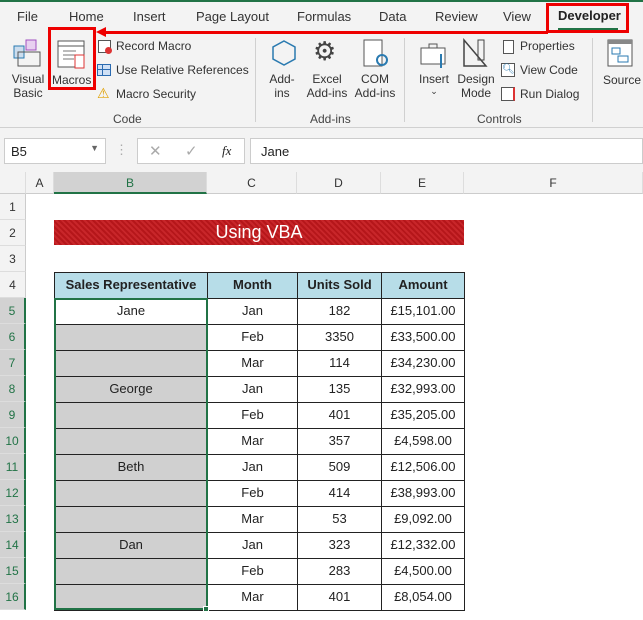 This screenshot has width=643, height=620. I want to click on record-macro-icon, so click(105, 47).